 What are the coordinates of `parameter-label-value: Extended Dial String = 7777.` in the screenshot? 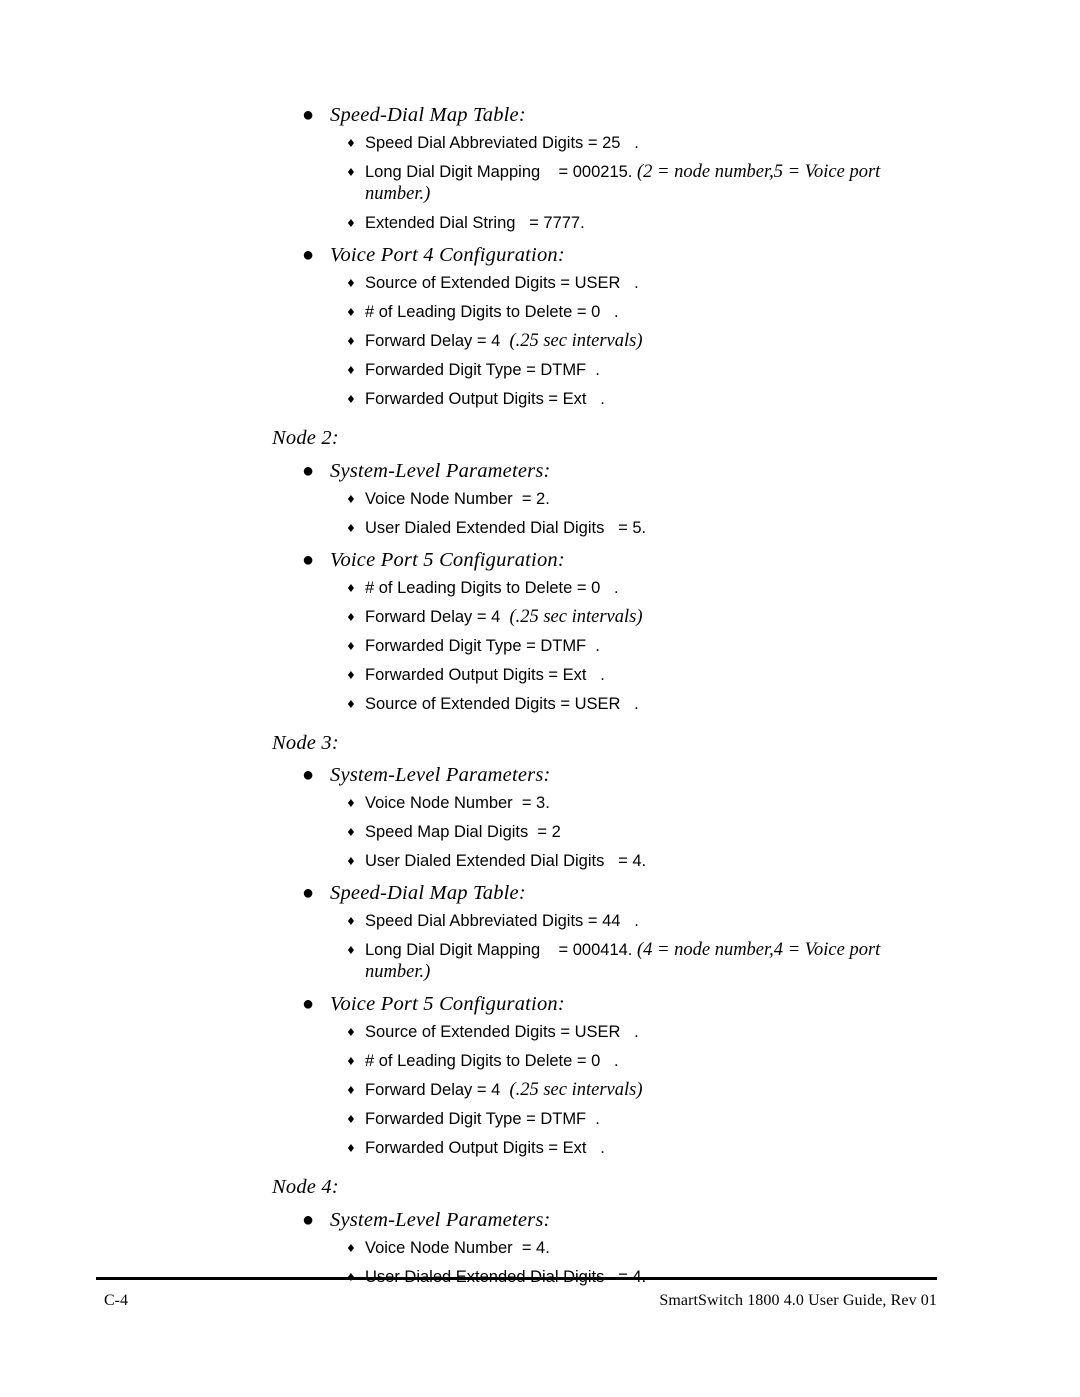 It's located at (475, 223).